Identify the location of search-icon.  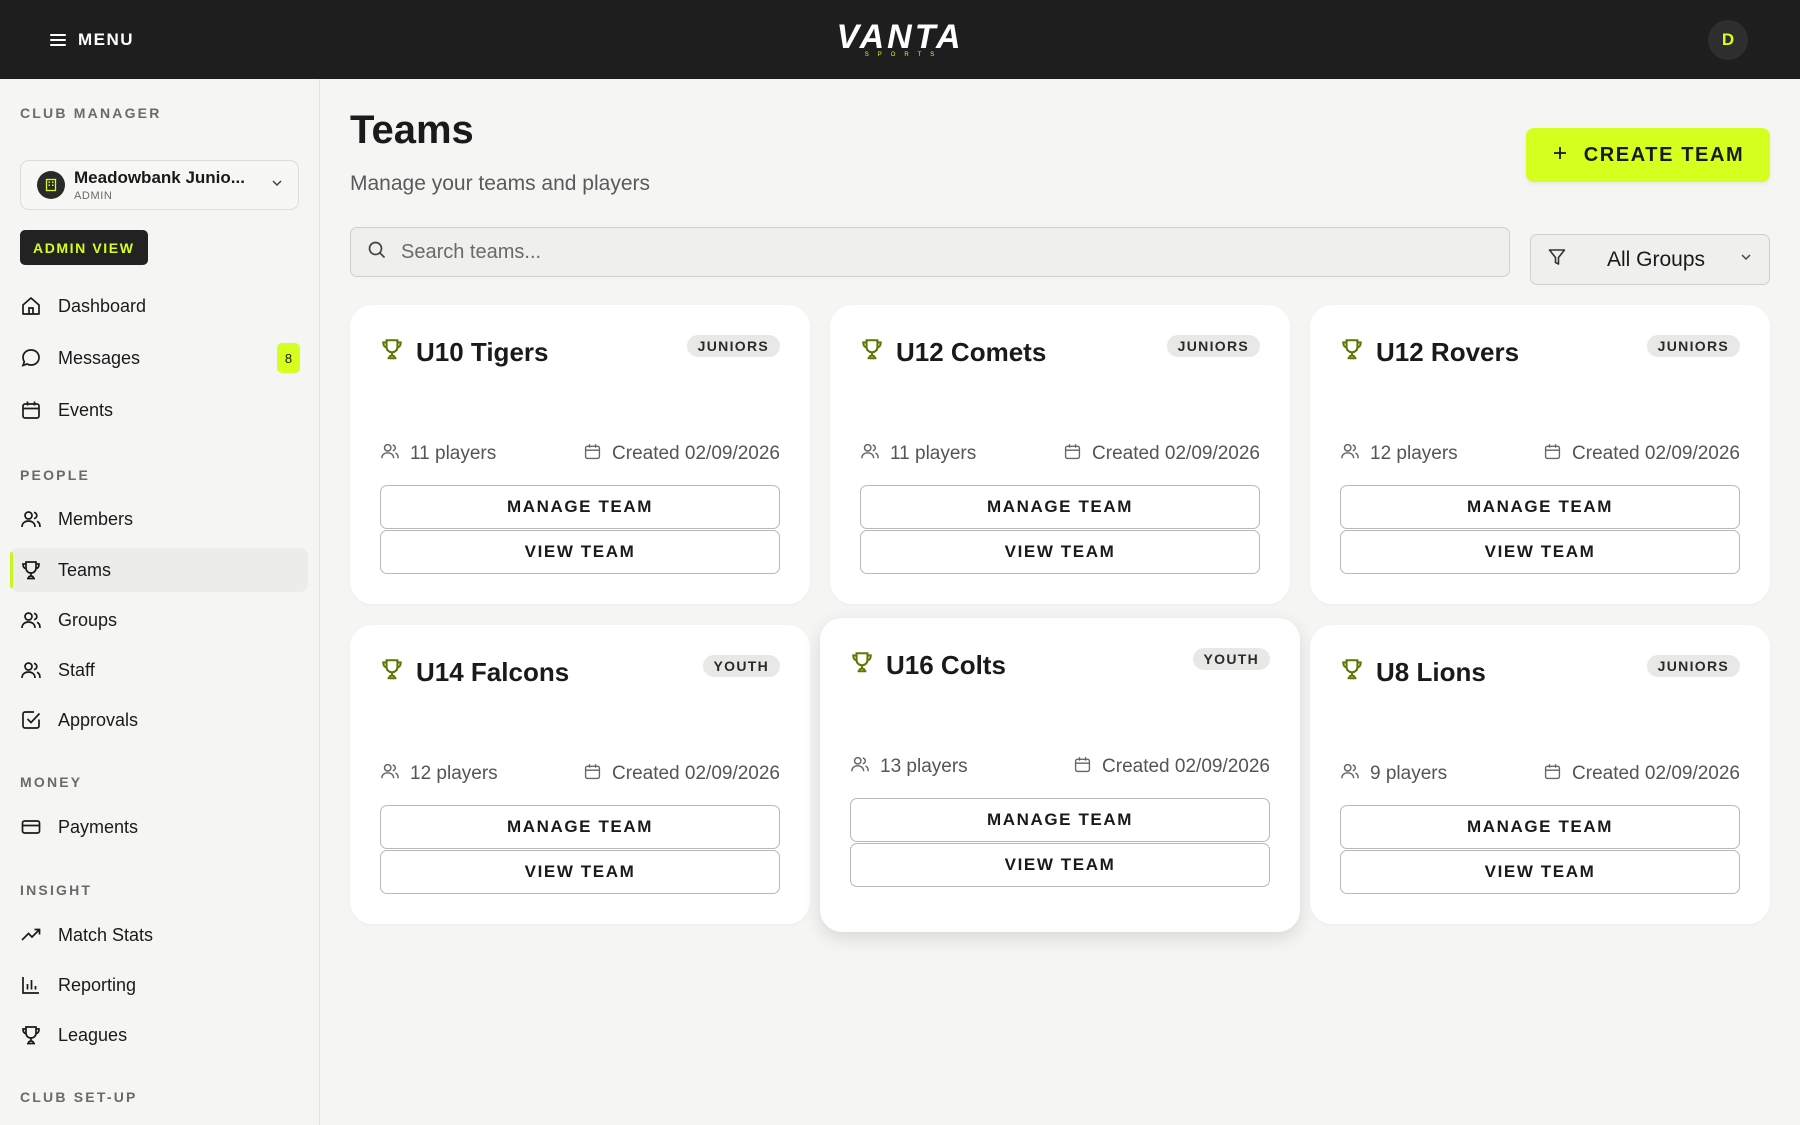
(377, 252).